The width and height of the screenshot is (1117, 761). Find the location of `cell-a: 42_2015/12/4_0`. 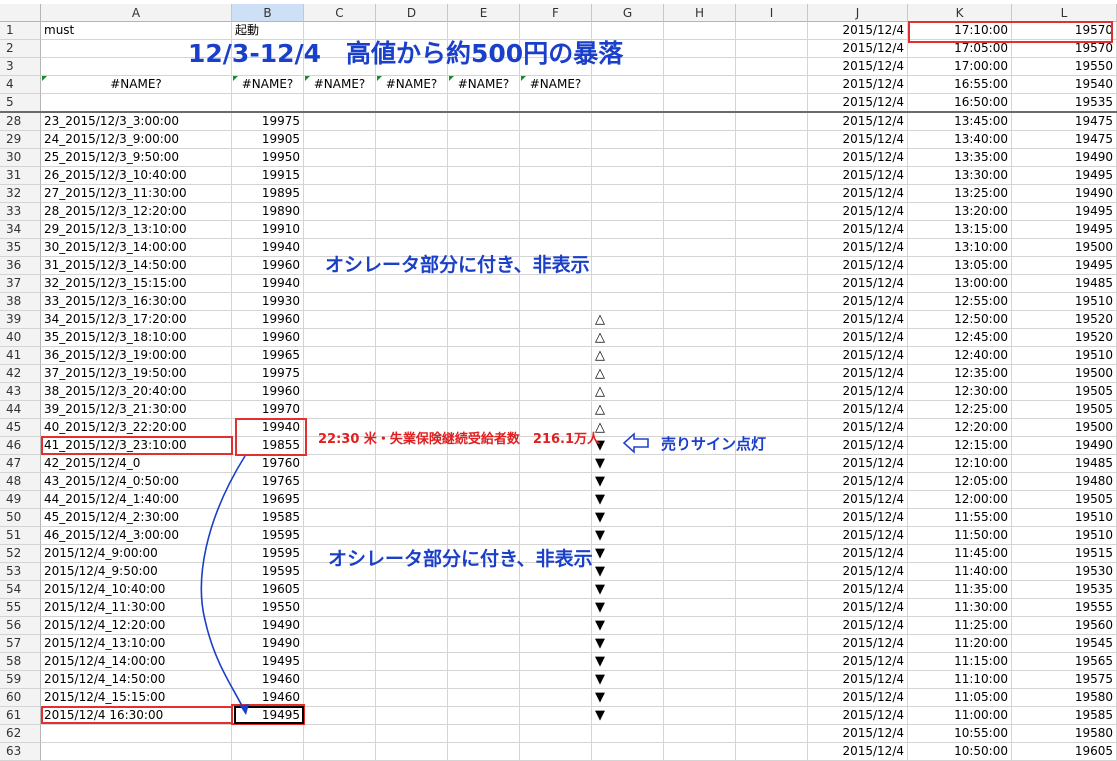

cell-a: 42_2015/12/4_0 is located at coordinates (136, 464).